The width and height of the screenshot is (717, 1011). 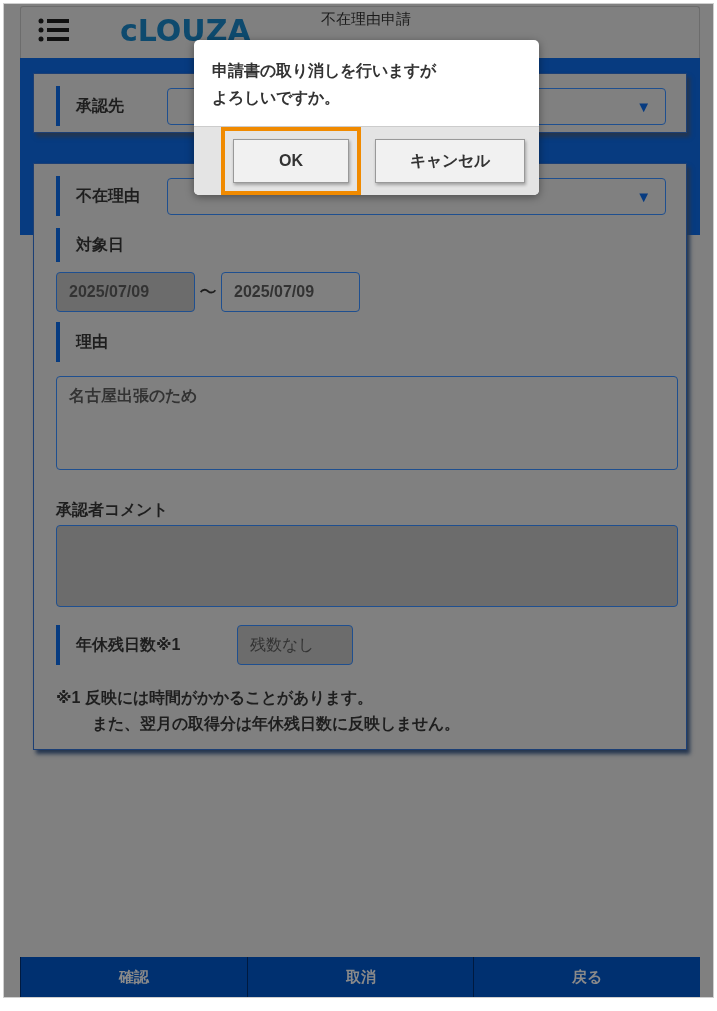 What do you see at coordinates (112, 510) in the screenshot?
I see `field-label: 承認者コメント` at bounding box center [112, 510].